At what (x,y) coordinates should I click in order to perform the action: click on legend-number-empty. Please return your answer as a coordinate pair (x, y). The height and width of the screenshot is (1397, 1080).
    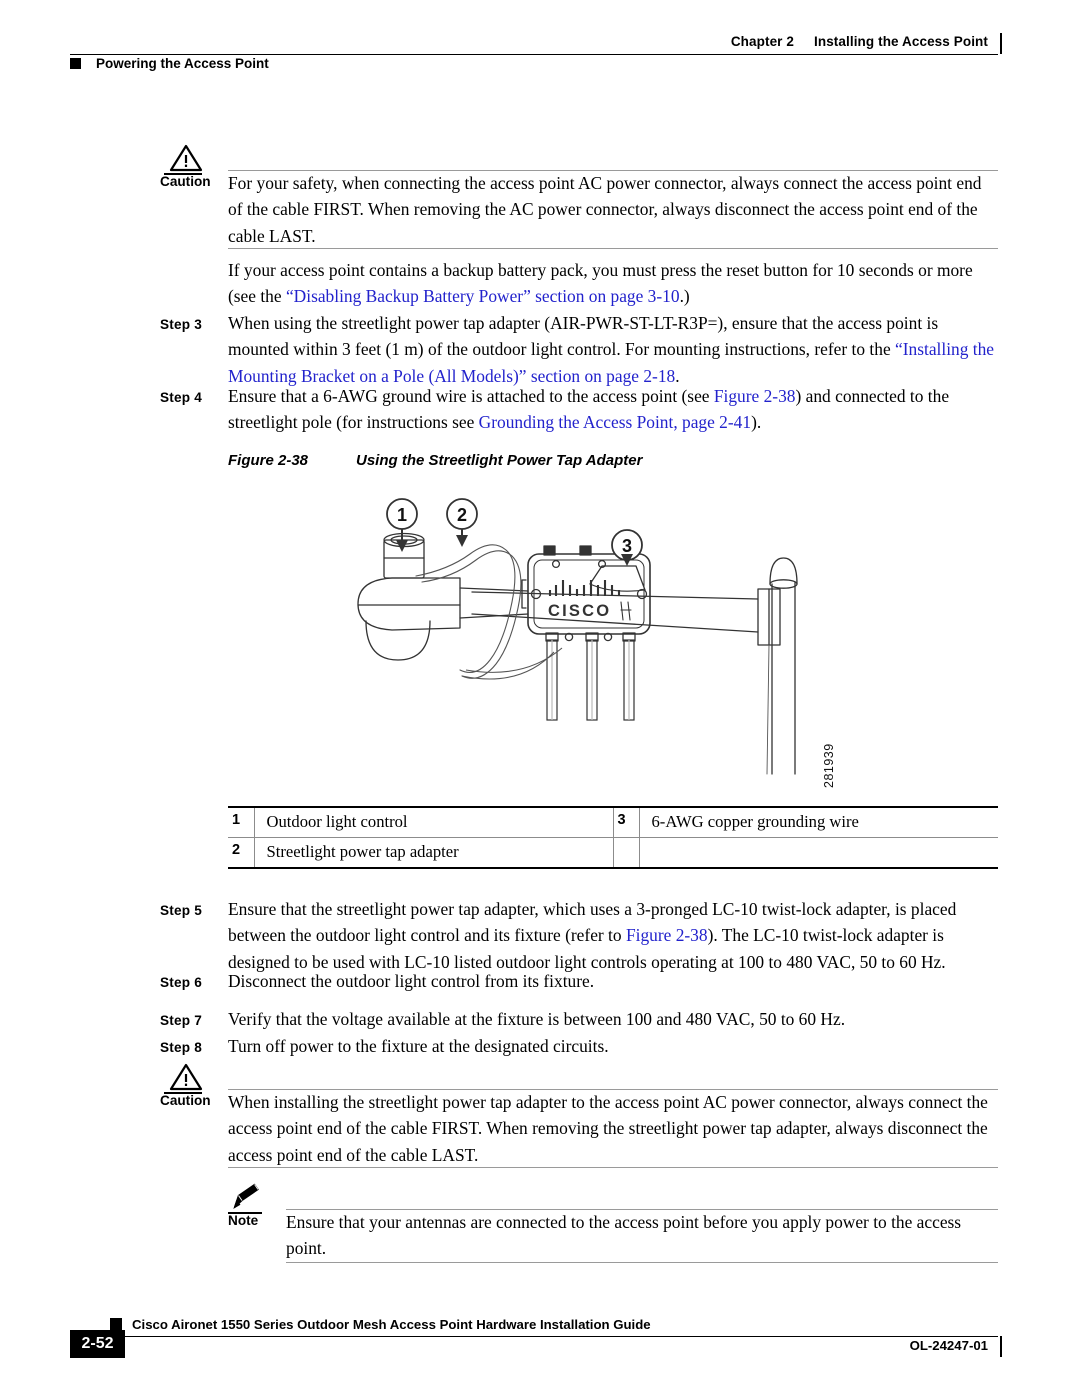
    Looking at the image, I should click on (626, 853).